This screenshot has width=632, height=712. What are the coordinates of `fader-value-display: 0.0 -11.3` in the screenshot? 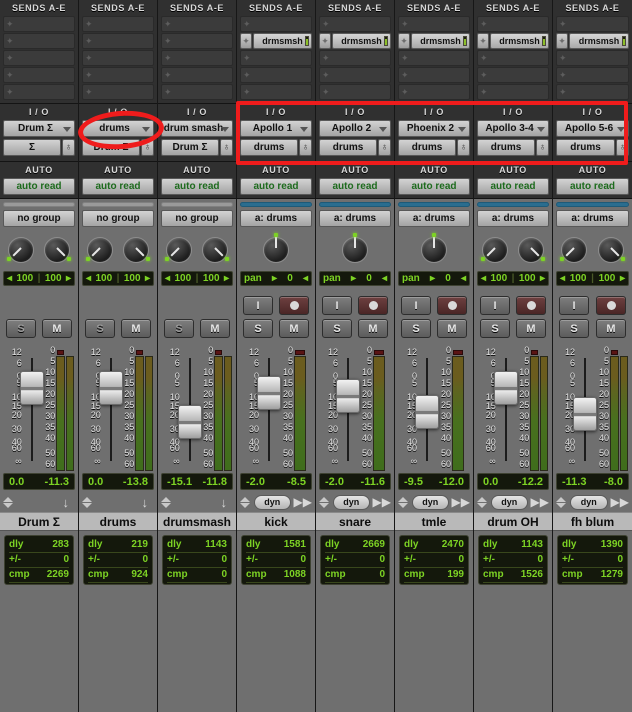 It's located at (39, 481).